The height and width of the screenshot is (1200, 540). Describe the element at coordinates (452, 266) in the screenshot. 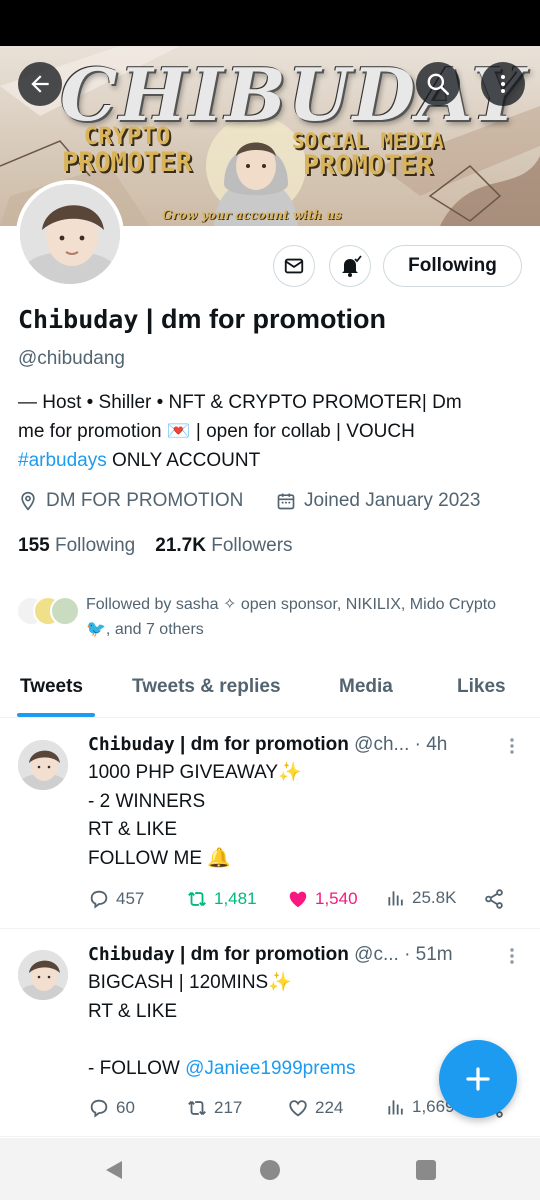

I see `following-button: Following` at that location.